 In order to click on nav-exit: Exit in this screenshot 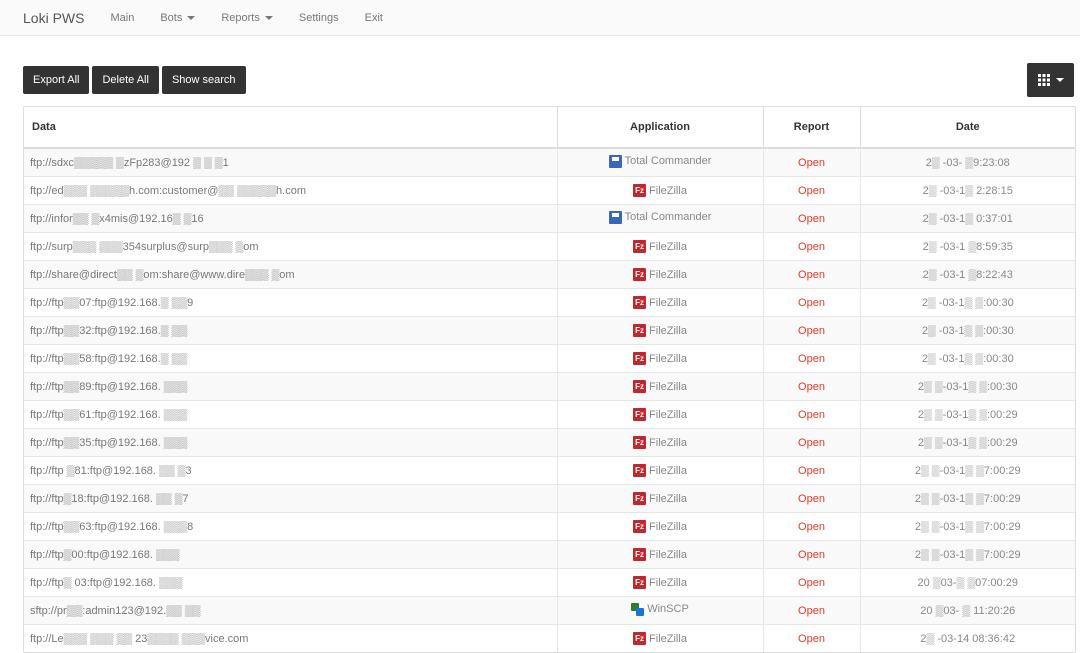, I will do `click(374, 18)`.